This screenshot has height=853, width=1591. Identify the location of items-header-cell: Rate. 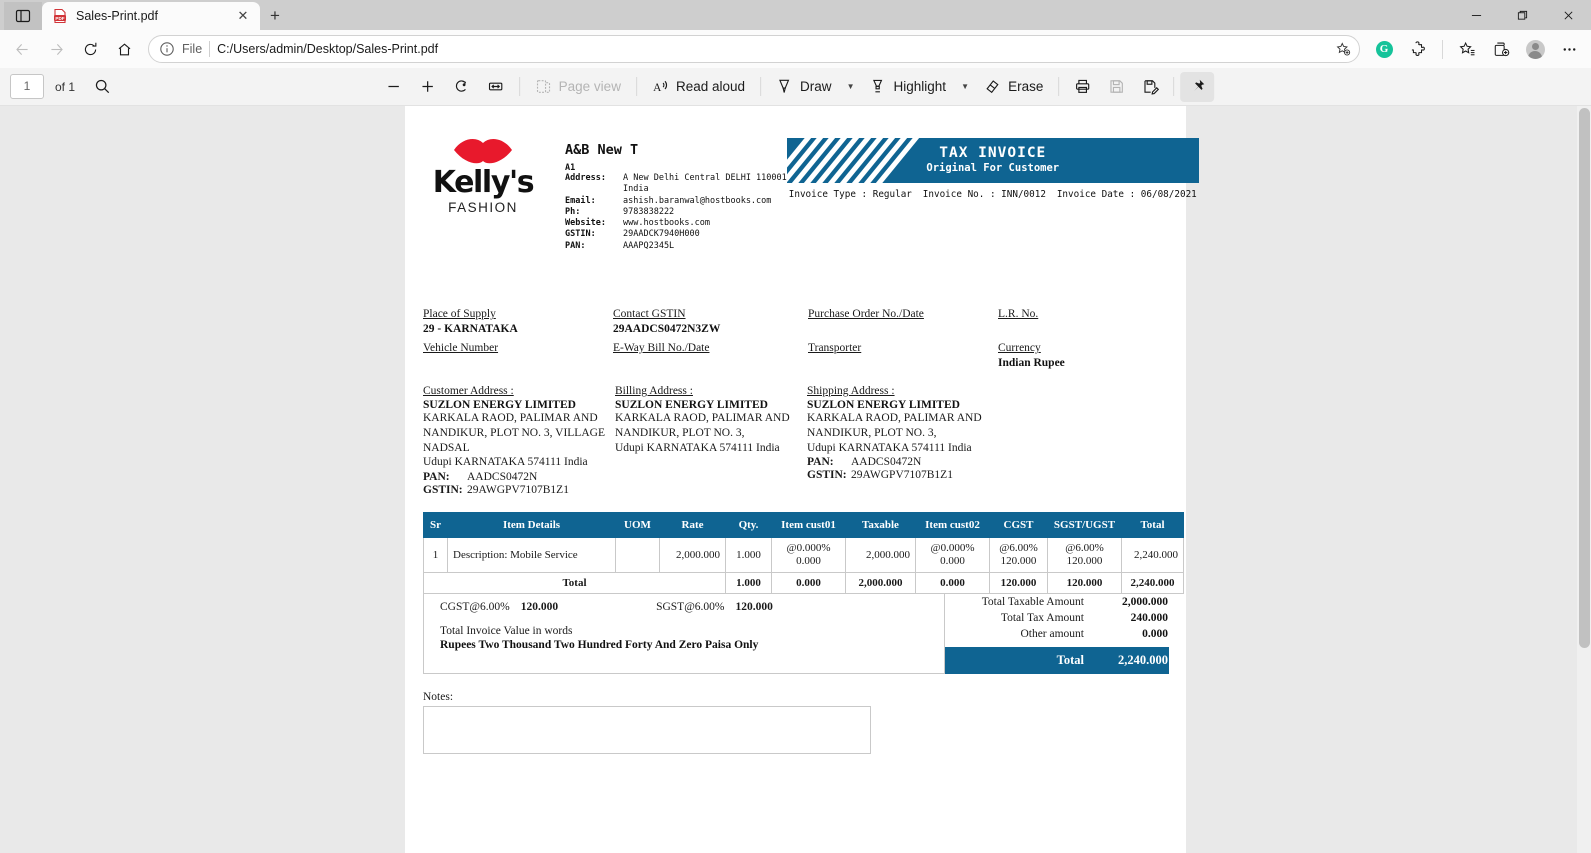
(692, 524).